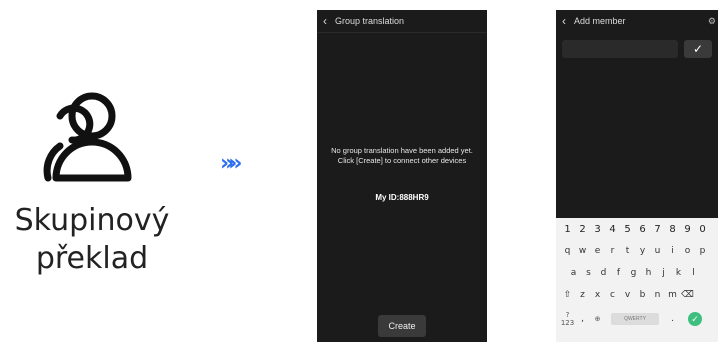 The image size is (718, 342). Describe the element at coordinates (657, 229) in the screenshot. I see `key: 7` at that location.